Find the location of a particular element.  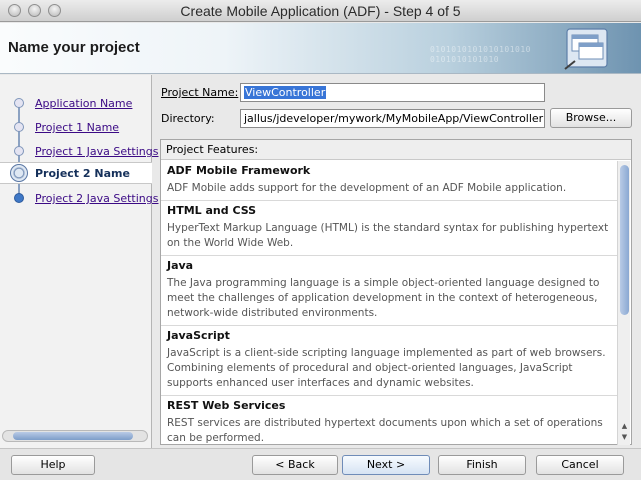

step-label: Application Name is located at coordinates (83, 103).